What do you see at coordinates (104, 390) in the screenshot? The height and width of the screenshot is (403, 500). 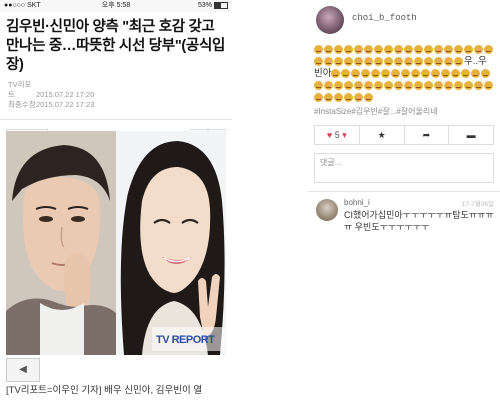 I see `article-body-preview: [TV리포트=이우인 기자] 배우 신민아, 김우빈이 열` at bounding box center [104, 390].